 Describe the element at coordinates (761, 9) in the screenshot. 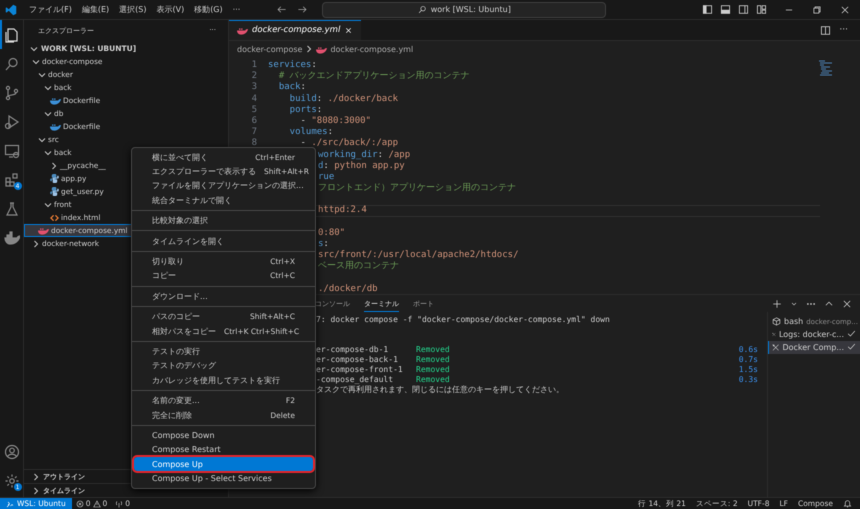

I see `layout-icon` at that location.